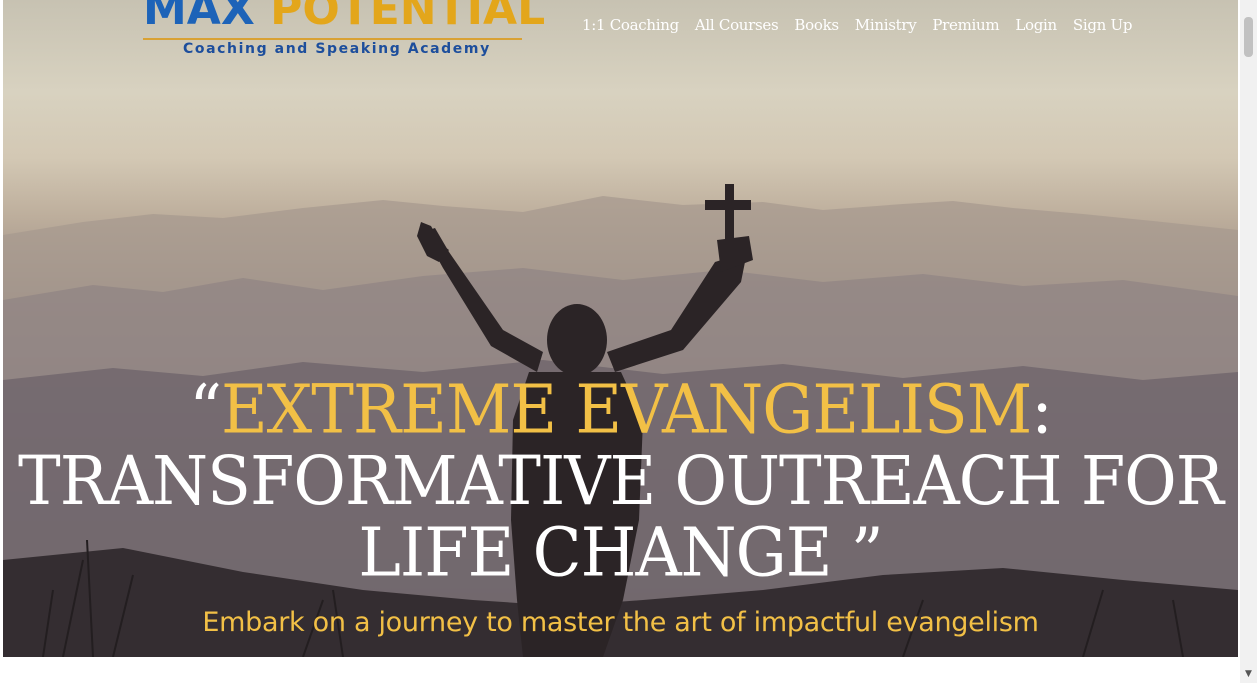 This screenshot has height=683, width=1257. What do you see at coordinates (1036, 25) in the screenshot?
I see `nav-item-login: Login` at bounding box center [1036, 25].